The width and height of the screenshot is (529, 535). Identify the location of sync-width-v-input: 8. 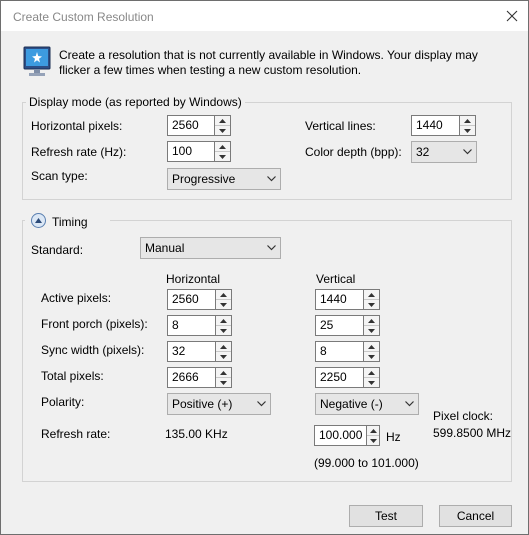
(339, 351).